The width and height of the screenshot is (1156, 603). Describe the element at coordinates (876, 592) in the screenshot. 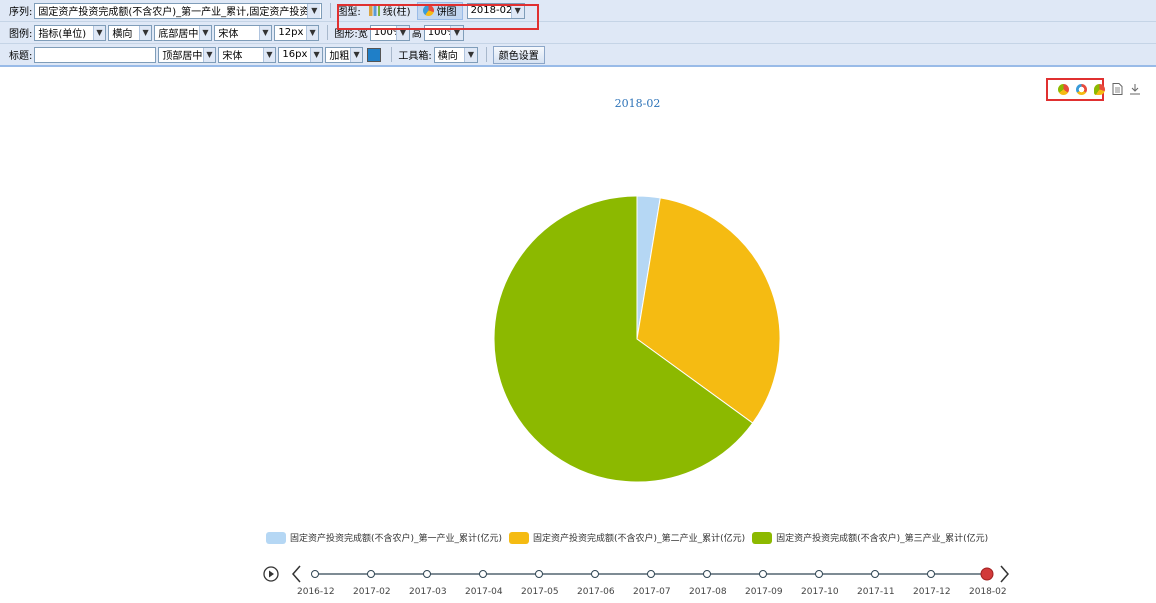

I see `timeline-label: 2017-11` at that location.